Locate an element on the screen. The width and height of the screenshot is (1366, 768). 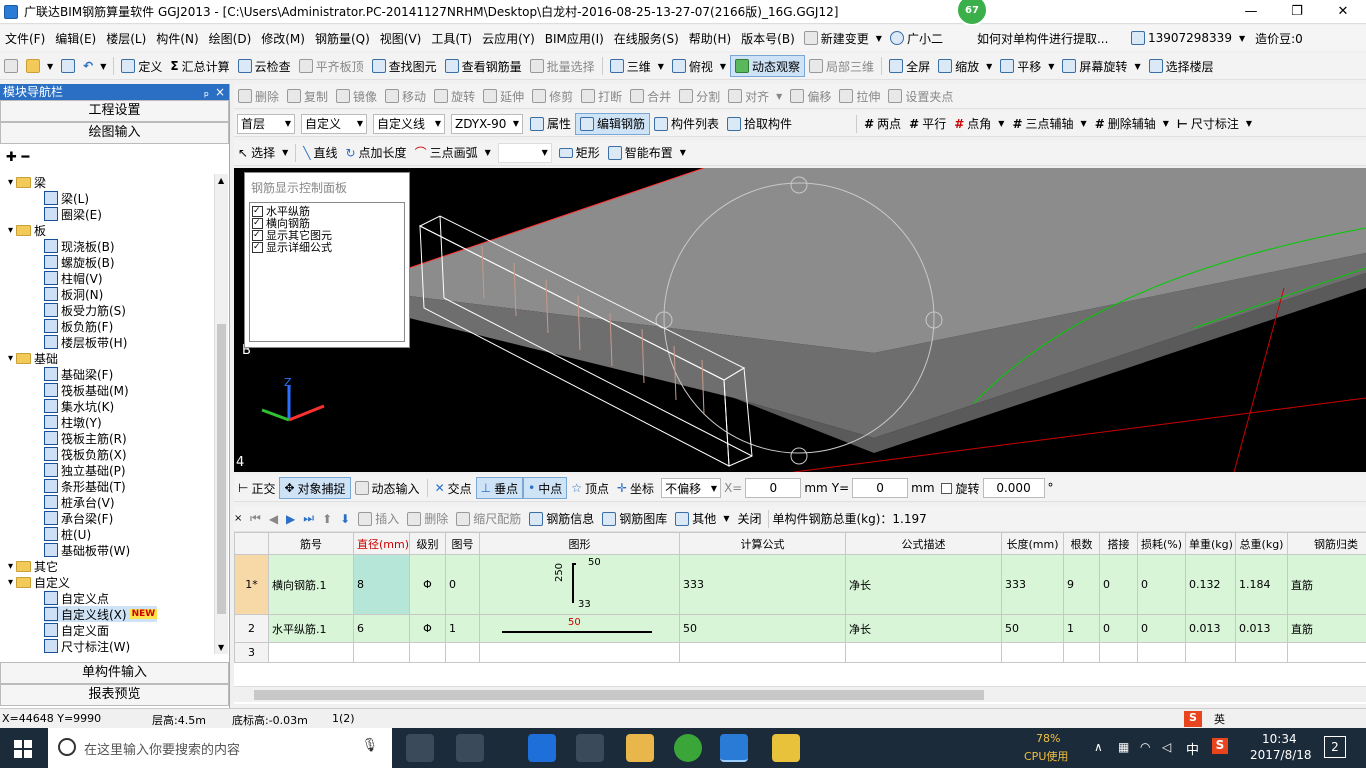
dynamic-input-button: 动态输入 is located at coordinates (387, 488).